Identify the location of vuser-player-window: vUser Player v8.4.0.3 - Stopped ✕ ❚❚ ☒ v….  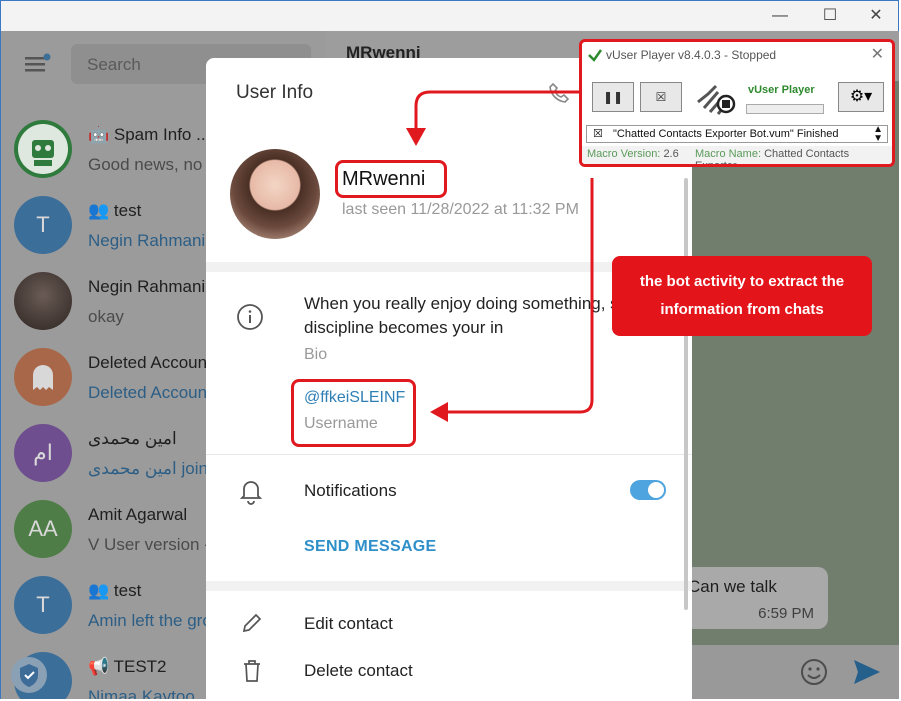
(737, 103).